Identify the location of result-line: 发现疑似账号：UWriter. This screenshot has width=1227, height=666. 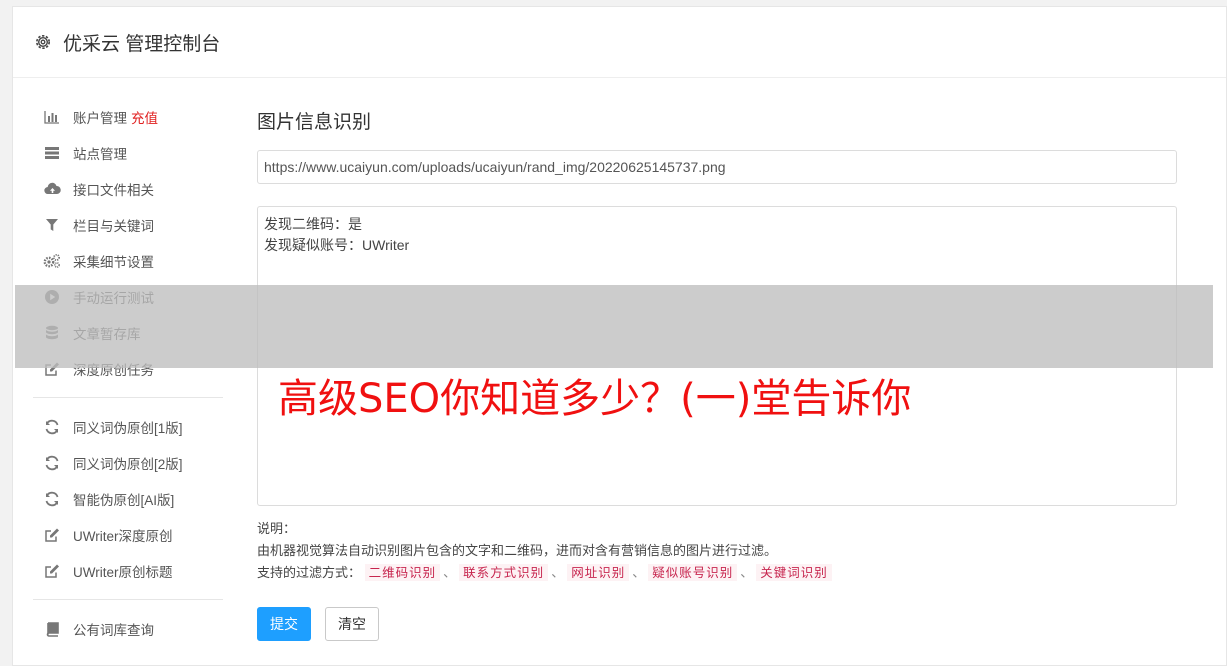
(337, 245).